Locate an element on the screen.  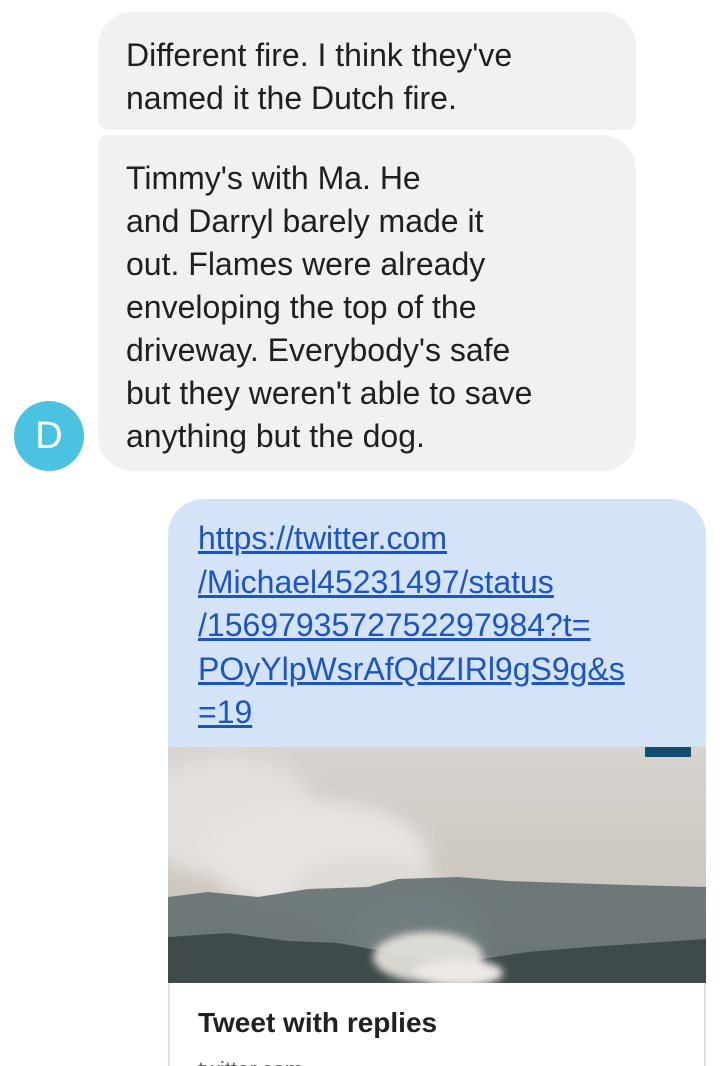
link-preview-card: Tweet with replies twitter.com is located at coordinates (437, 1024).